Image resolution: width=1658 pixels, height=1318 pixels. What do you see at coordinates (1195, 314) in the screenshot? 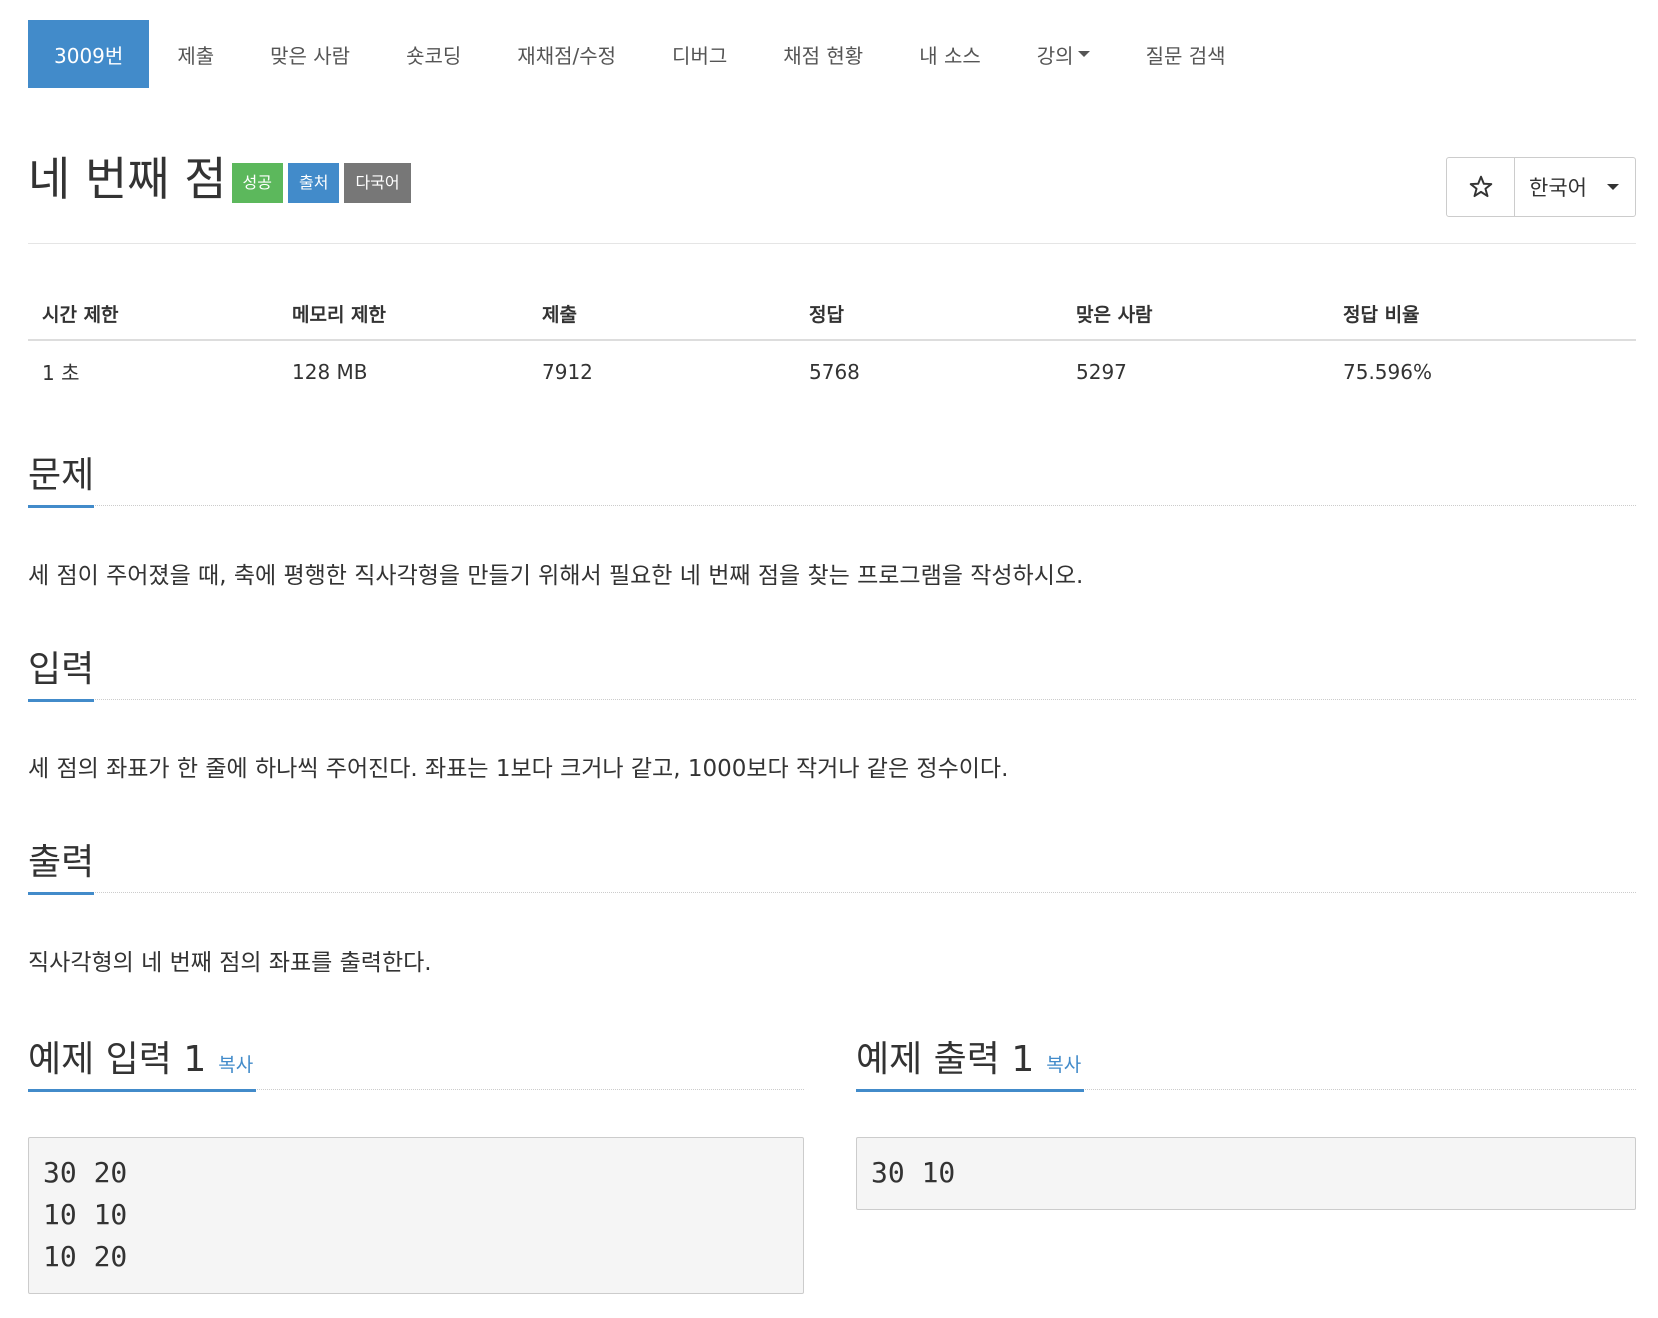
I see `stats-header-solvers: 맞은 사람` at bounding box center [1195, 314].